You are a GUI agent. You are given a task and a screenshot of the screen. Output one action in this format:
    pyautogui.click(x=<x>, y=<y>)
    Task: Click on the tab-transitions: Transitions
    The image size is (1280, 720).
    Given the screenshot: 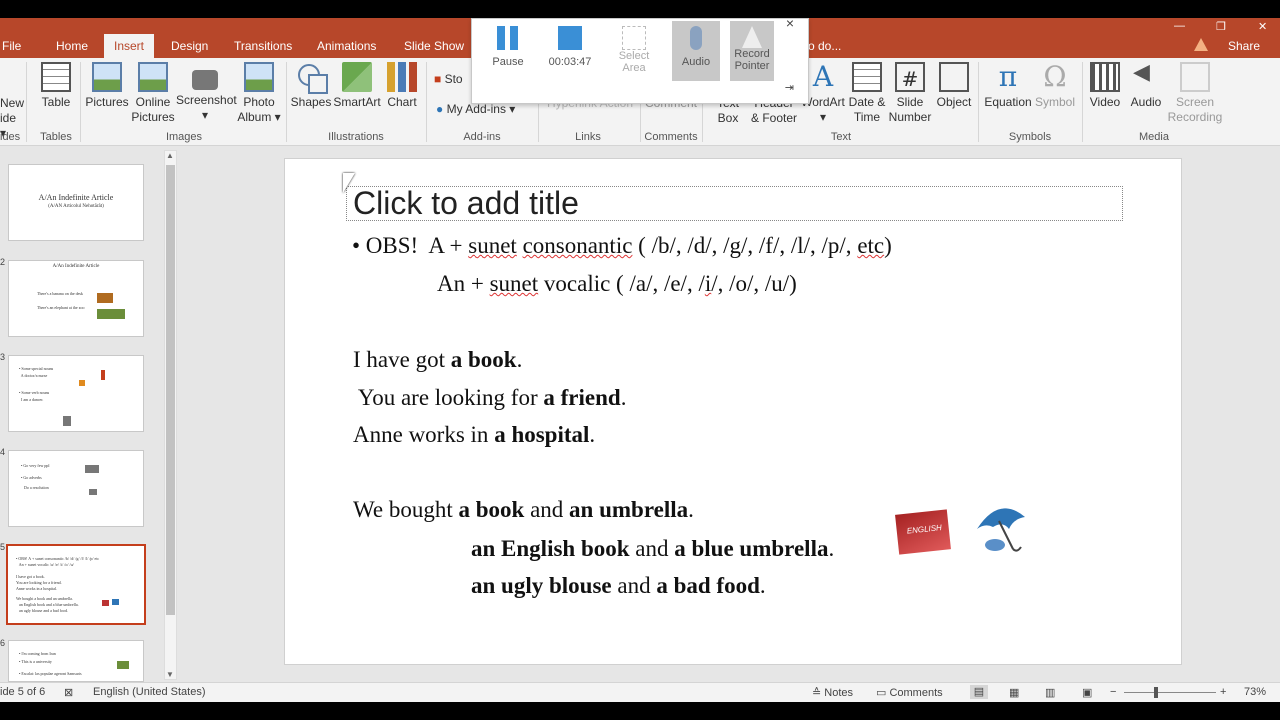 What is the action you would take?
    pyautogui.click(x=263, y=46)
    